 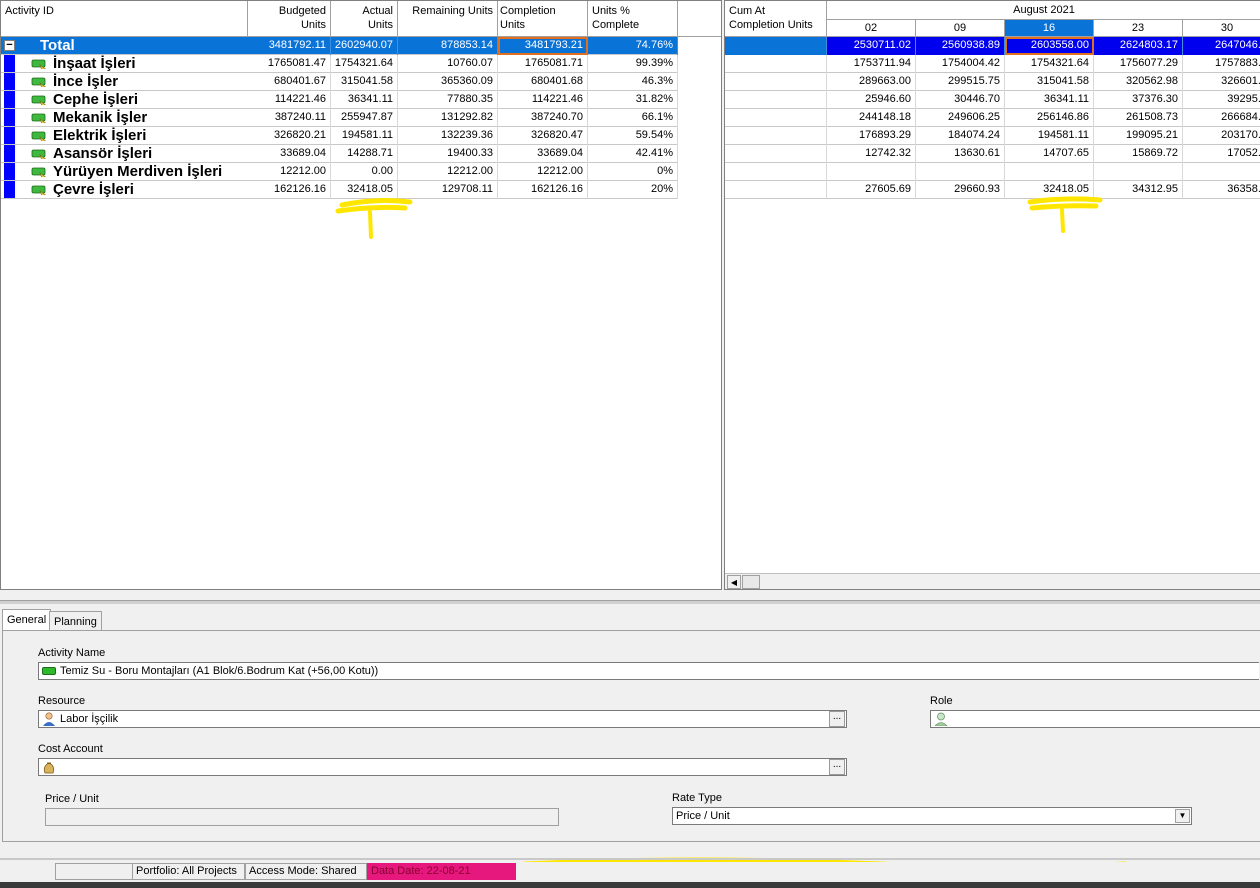 What do you see at coordinates (448, 100) in the screenshot?
I see `cell-remaining: 77880.35` at bounding box center [448, 100].